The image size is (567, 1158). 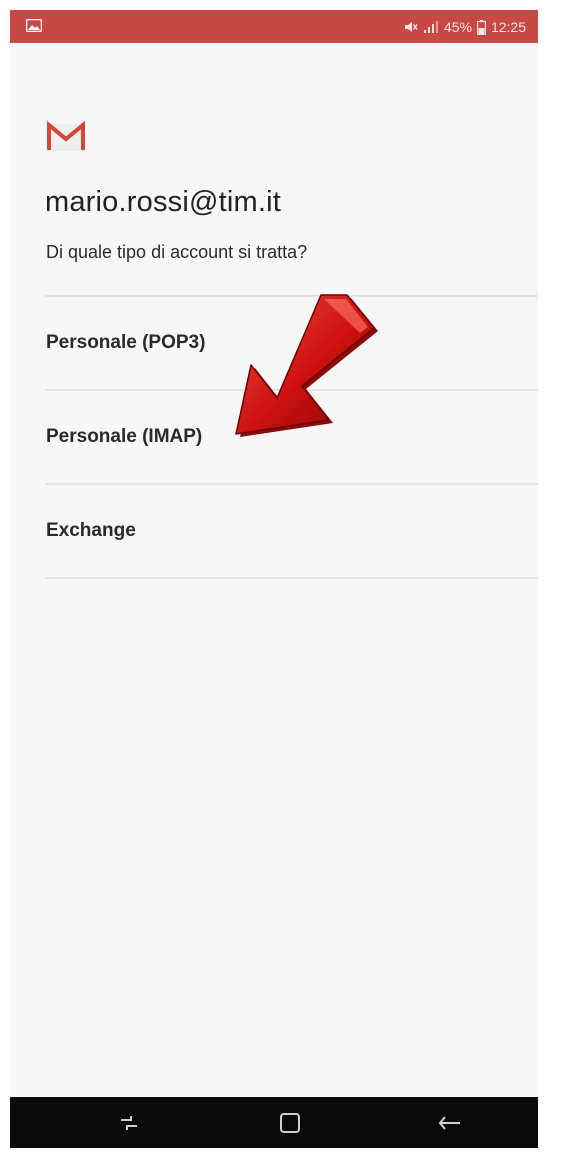 I want to click on option-label: Personale (IMAP), so click(x=124, y=436).